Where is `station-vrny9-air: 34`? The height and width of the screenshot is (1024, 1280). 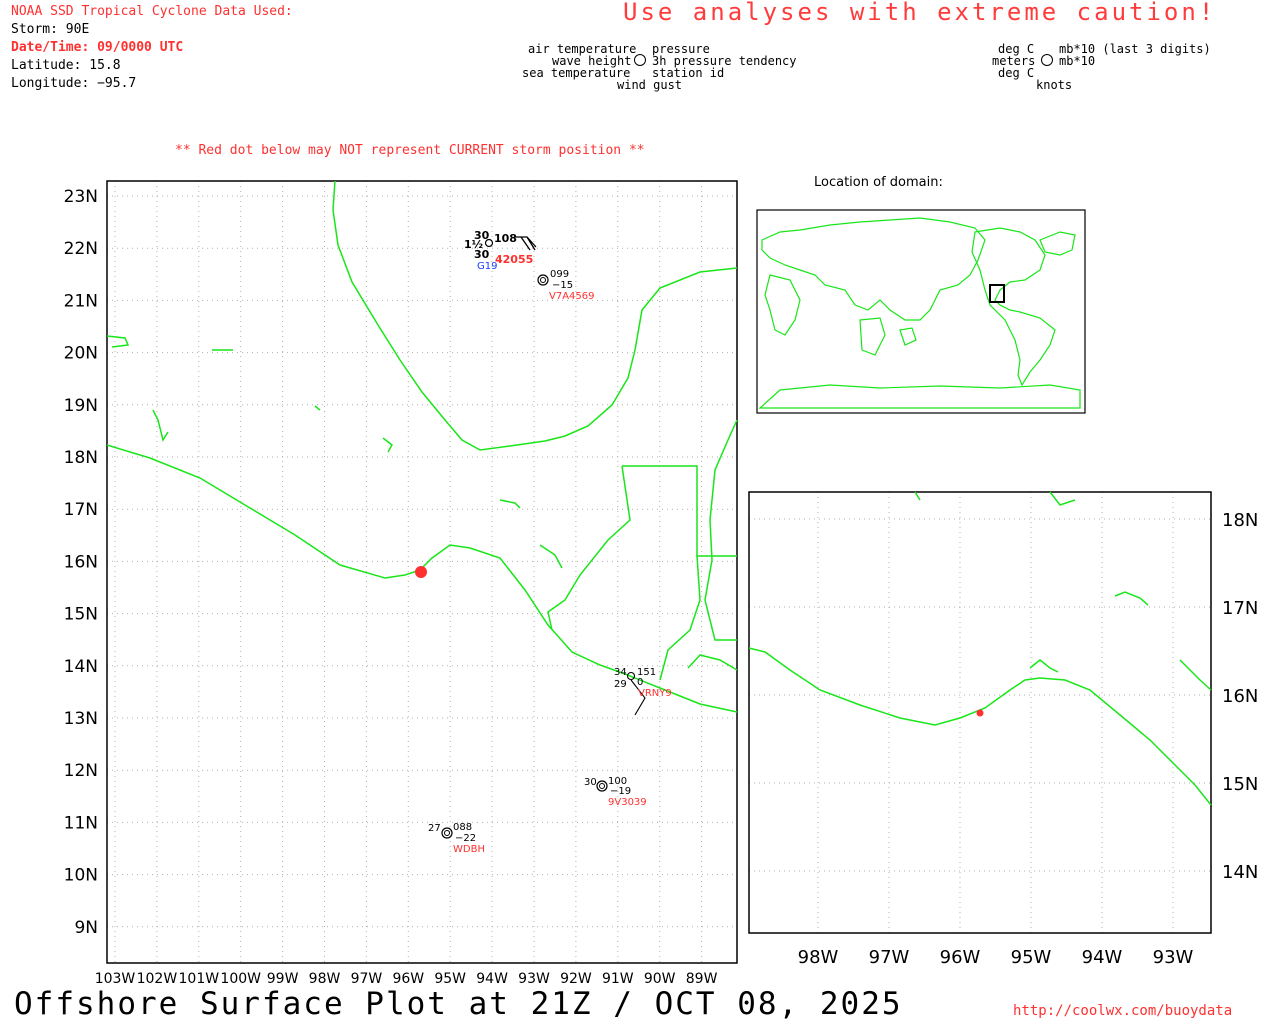 station-vrny9-air: 34 is located at coordinates (620, 672).